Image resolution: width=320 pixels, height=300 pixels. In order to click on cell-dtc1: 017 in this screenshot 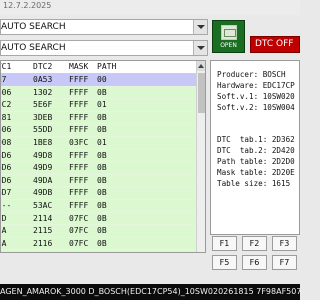, I will do `click(4, 79)`.